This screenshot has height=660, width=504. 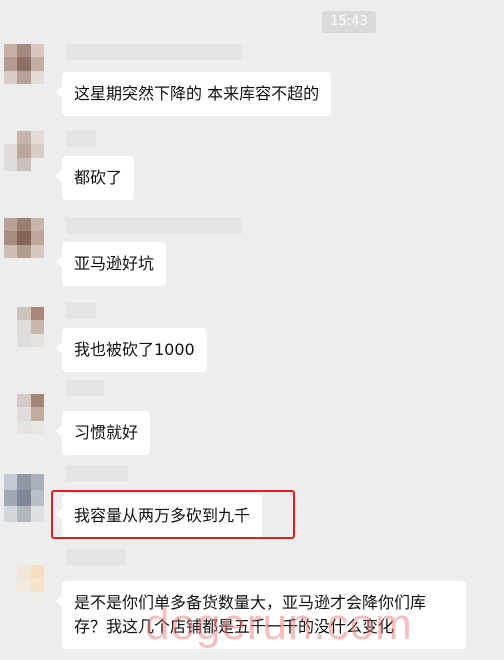 I want to click on message-text: 我容量从两万多砍到九千, so click(x=162, y=515).